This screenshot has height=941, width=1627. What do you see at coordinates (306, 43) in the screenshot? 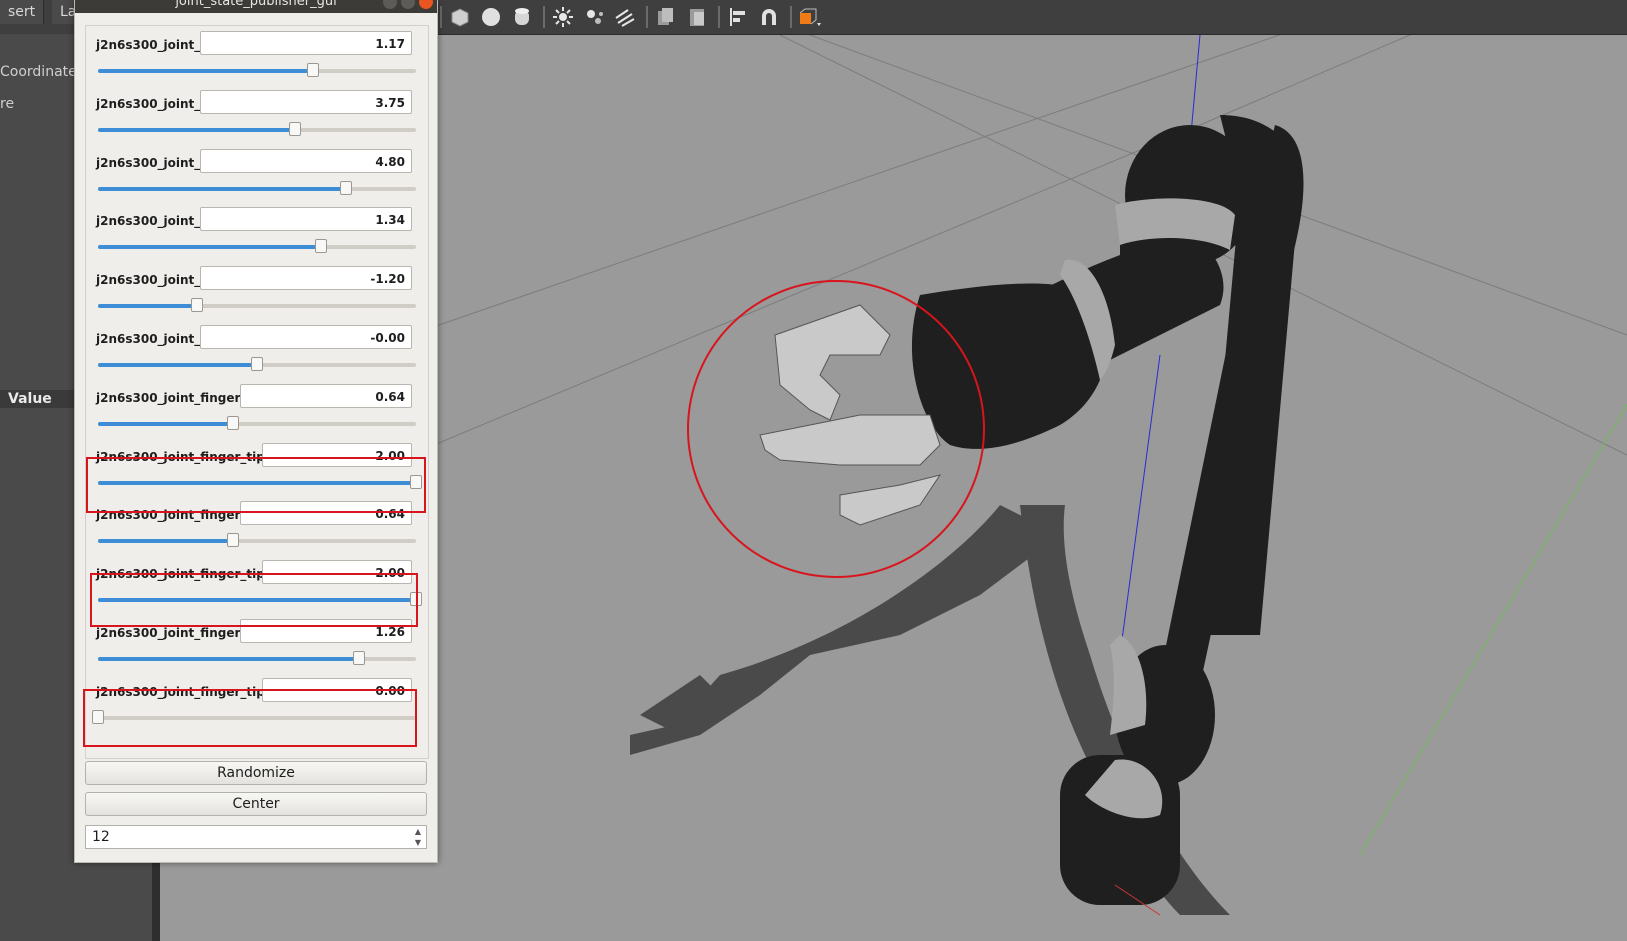
I see `joint-value-field: 1.17` at bounding box center [306, 43].